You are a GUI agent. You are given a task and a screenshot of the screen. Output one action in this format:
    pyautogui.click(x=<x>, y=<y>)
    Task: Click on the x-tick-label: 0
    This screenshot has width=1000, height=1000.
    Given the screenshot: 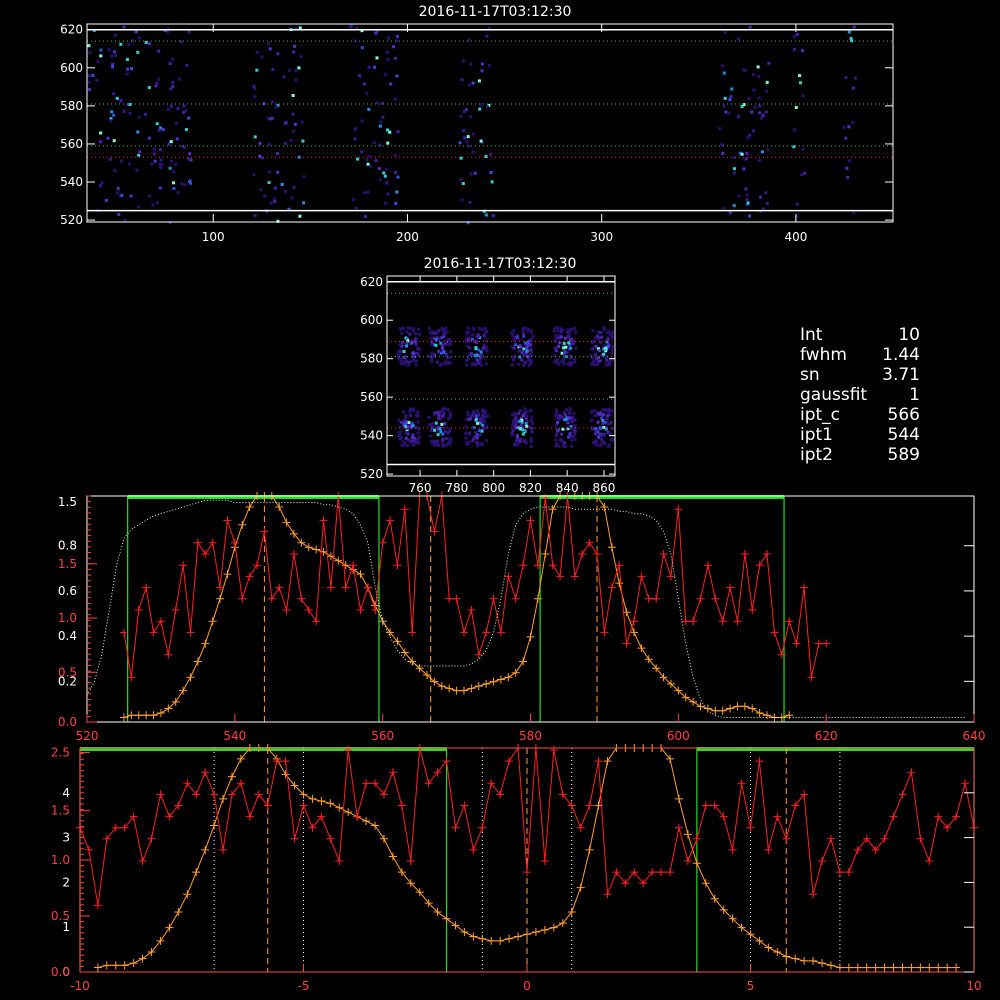 What is the action you would take?
    pyautogui.click(x=527, y=986)
    